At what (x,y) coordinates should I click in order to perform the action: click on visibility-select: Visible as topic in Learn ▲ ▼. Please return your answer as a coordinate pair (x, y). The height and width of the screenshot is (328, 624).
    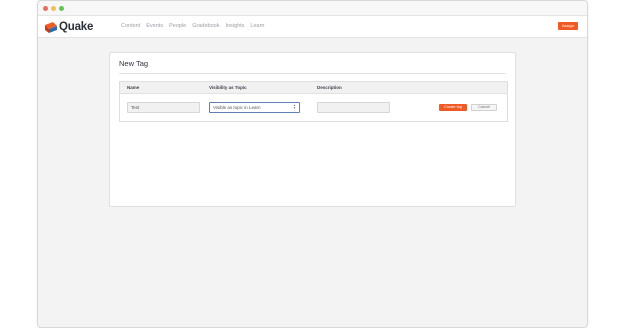
    Looking at the image, I should click on (254, 107).